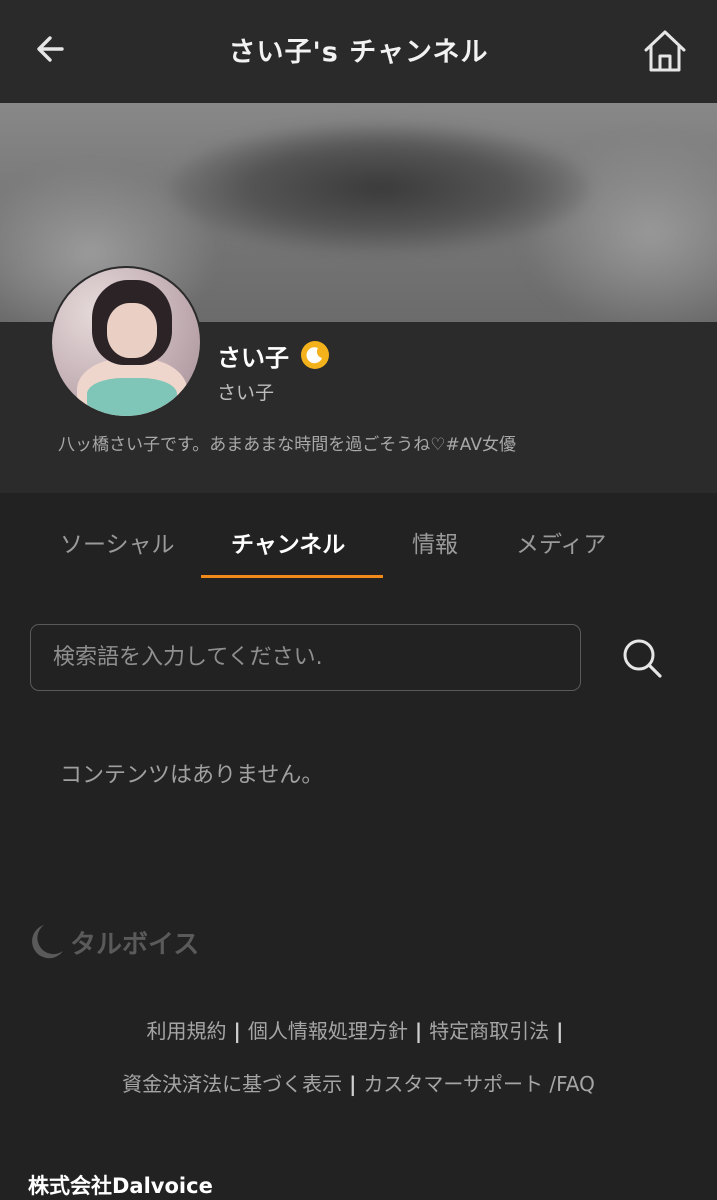 This screenshot has width=717, height=1200. I want to click on page-title: さい子's チャンネル, so click(358, 52).